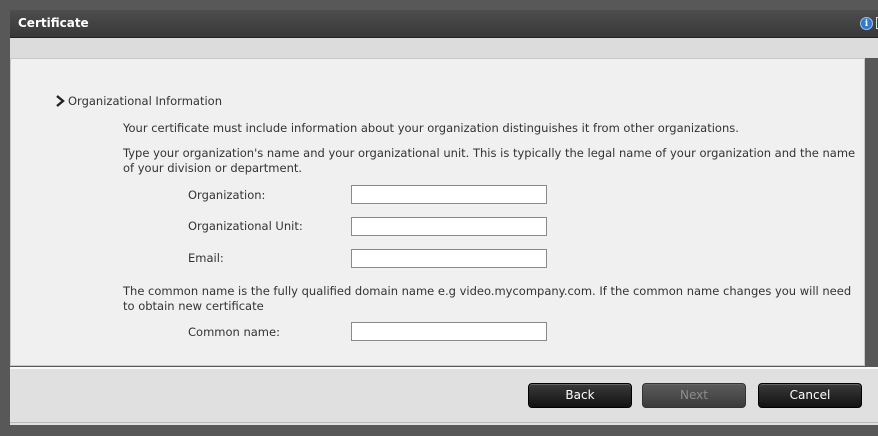 This screenshot has height=436, width=878. I want to click on dialog-footer, so click(444, 396).